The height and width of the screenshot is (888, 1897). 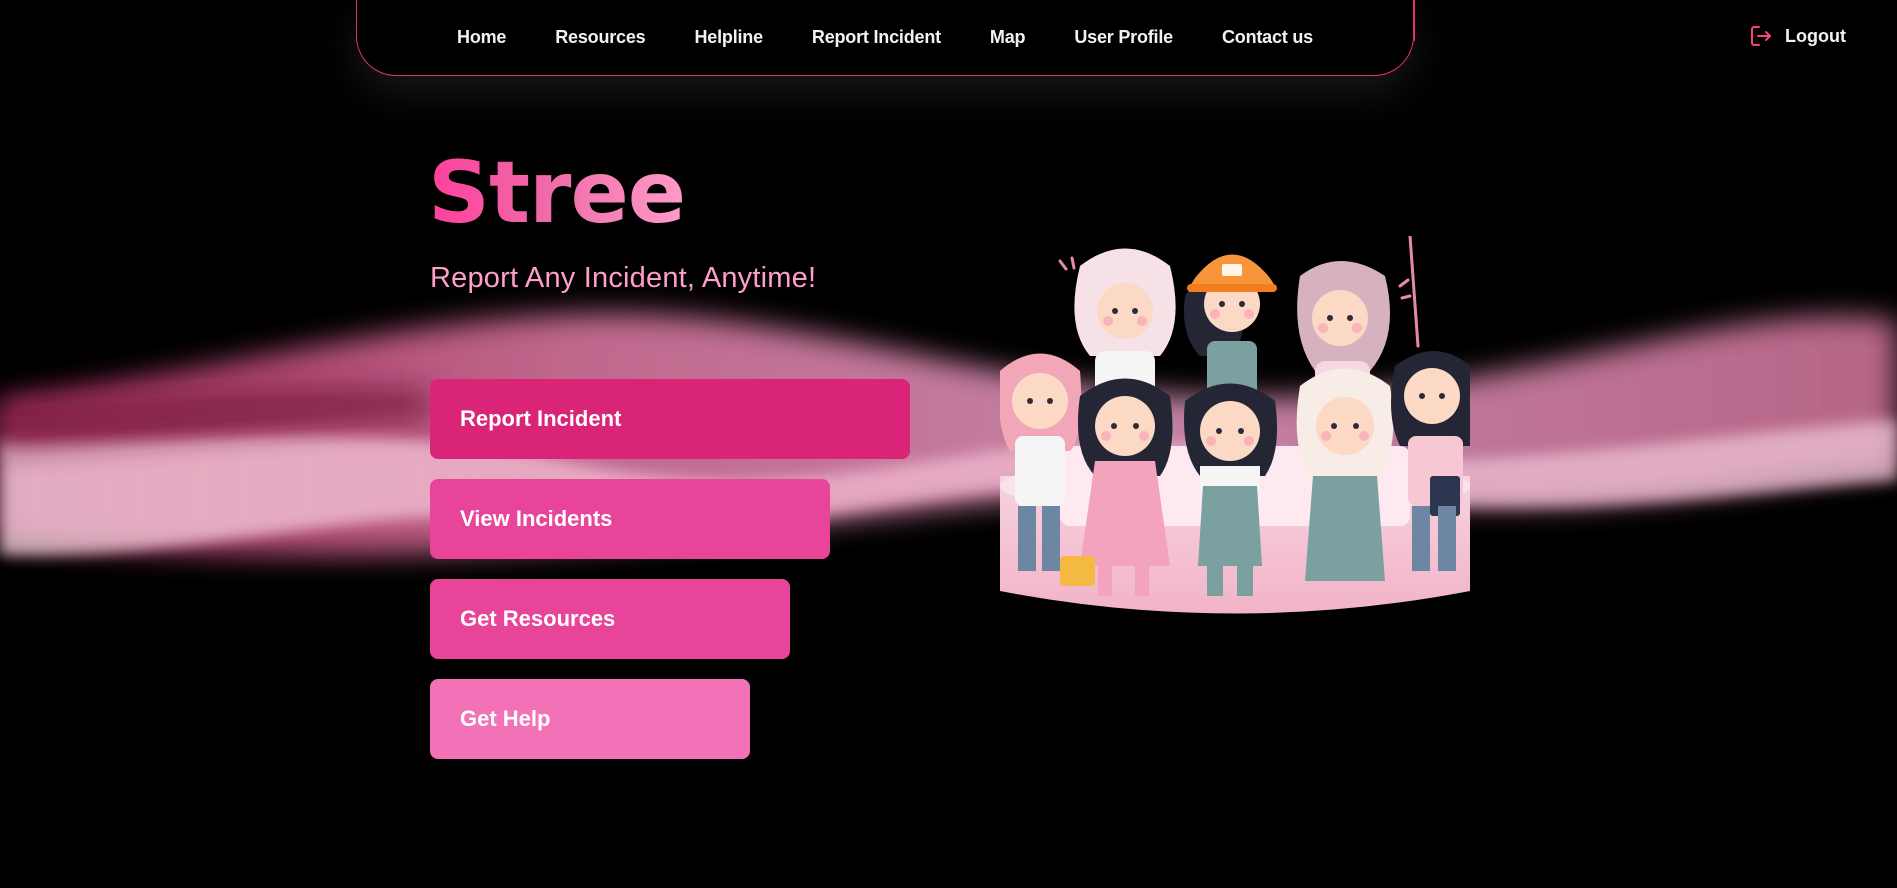 I want to click on app-title: Stree, so click(x=557, y=193).